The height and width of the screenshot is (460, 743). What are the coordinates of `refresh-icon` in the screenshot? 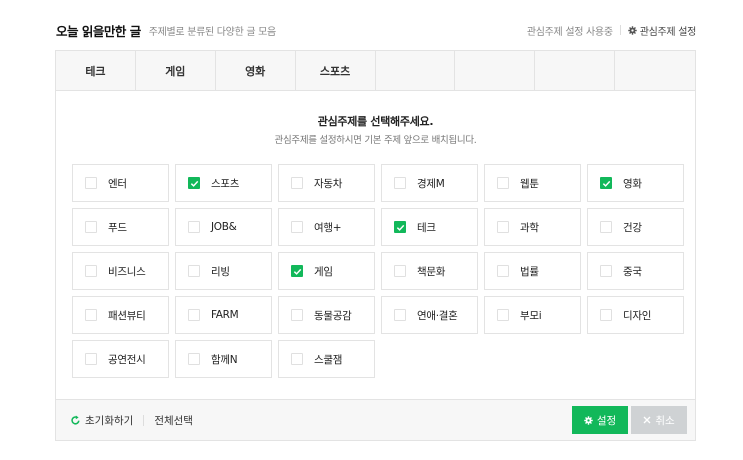 It's located at (75, 419).